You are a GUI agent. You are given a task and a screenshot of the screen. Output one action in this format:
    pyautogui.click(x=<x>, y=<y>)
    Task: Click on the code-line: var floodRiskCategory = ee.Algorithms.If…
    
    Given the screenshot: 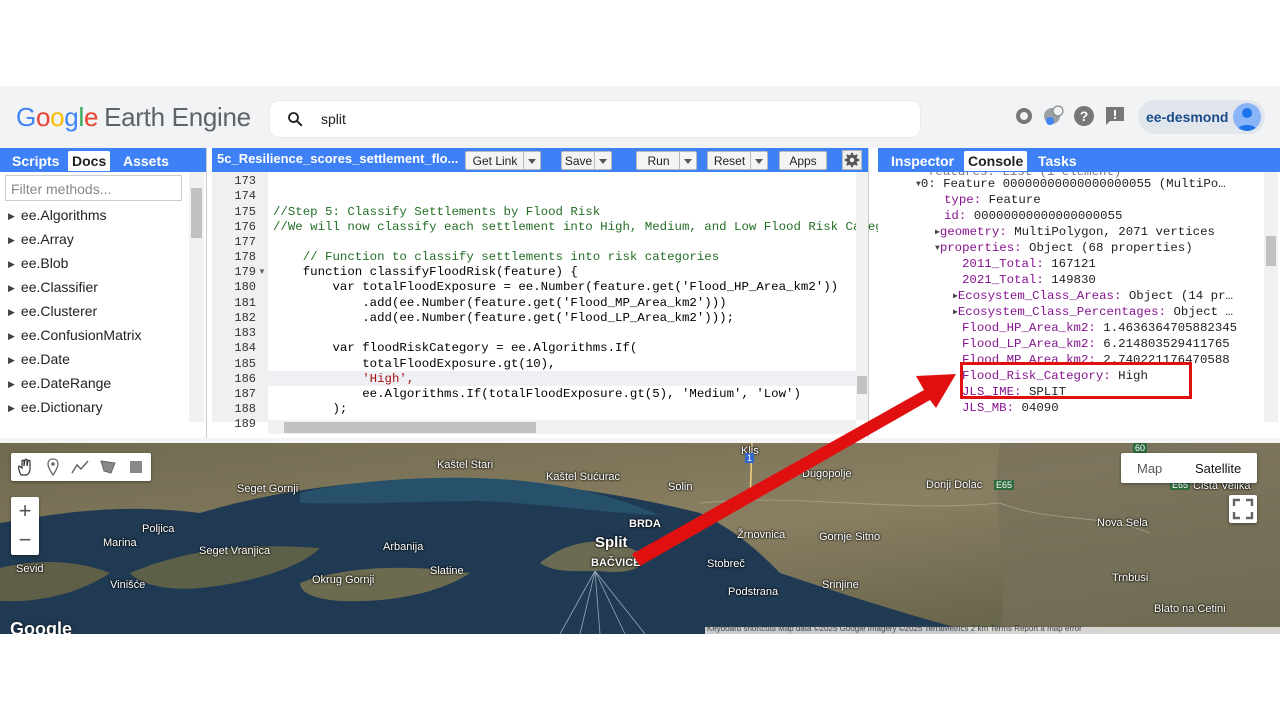 What is the action you would take?
    pyautogui.click(x=455, y=348)
    